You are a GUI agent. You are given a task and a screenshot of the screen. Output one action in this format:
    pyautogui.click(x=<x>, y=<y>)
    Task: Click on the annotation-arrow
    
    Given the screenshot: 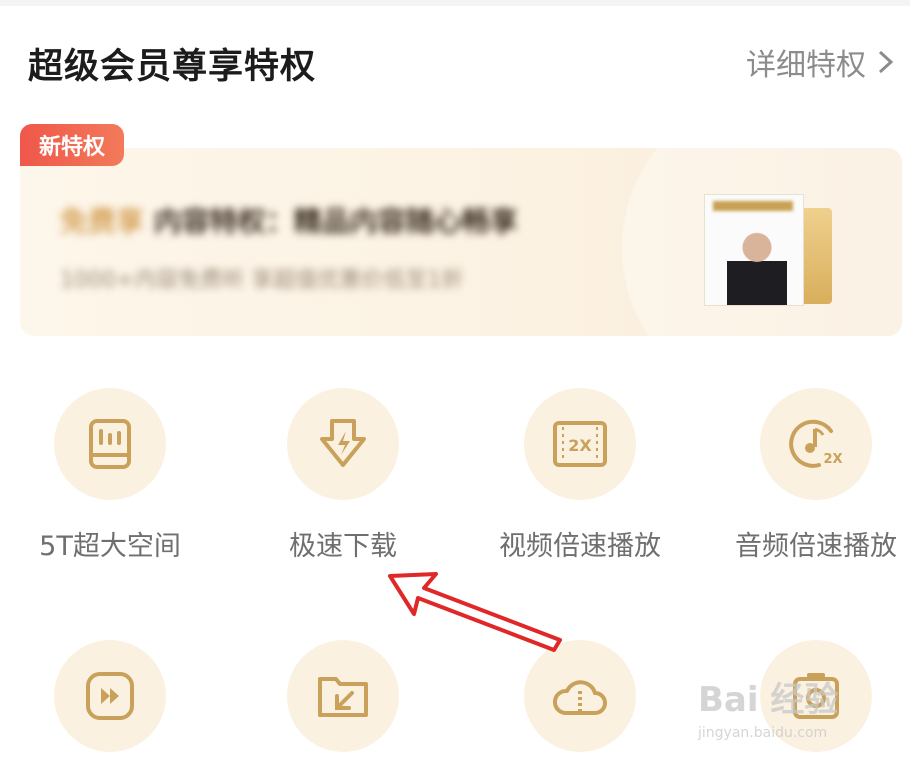 What is the action you would take?
    pyautogui.click(x=475, y=612)
    